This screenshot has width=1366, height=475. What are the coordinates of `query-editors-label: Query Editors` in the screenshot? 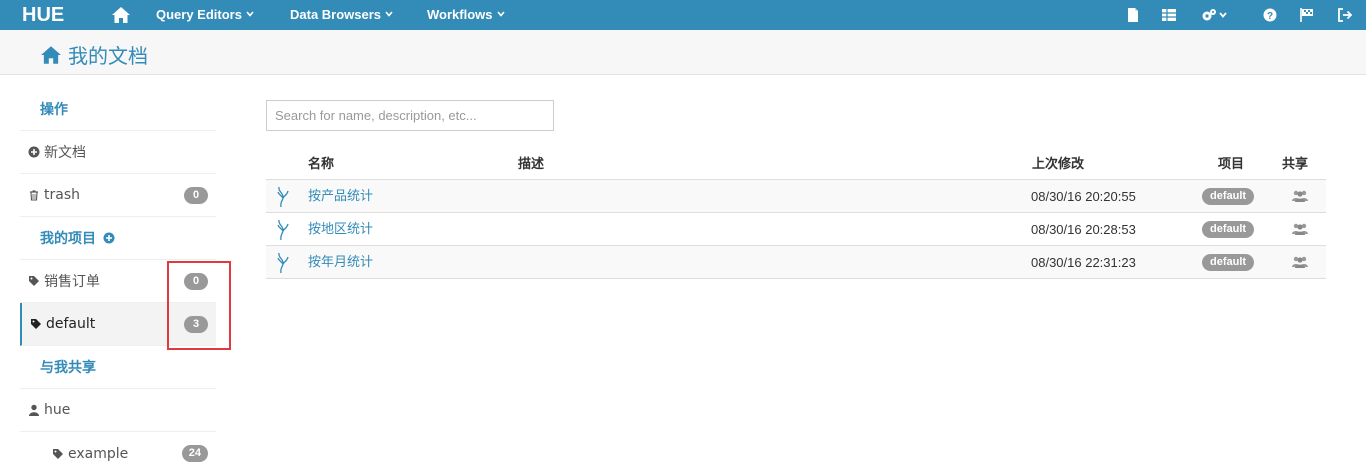 It's located at (199, 14).